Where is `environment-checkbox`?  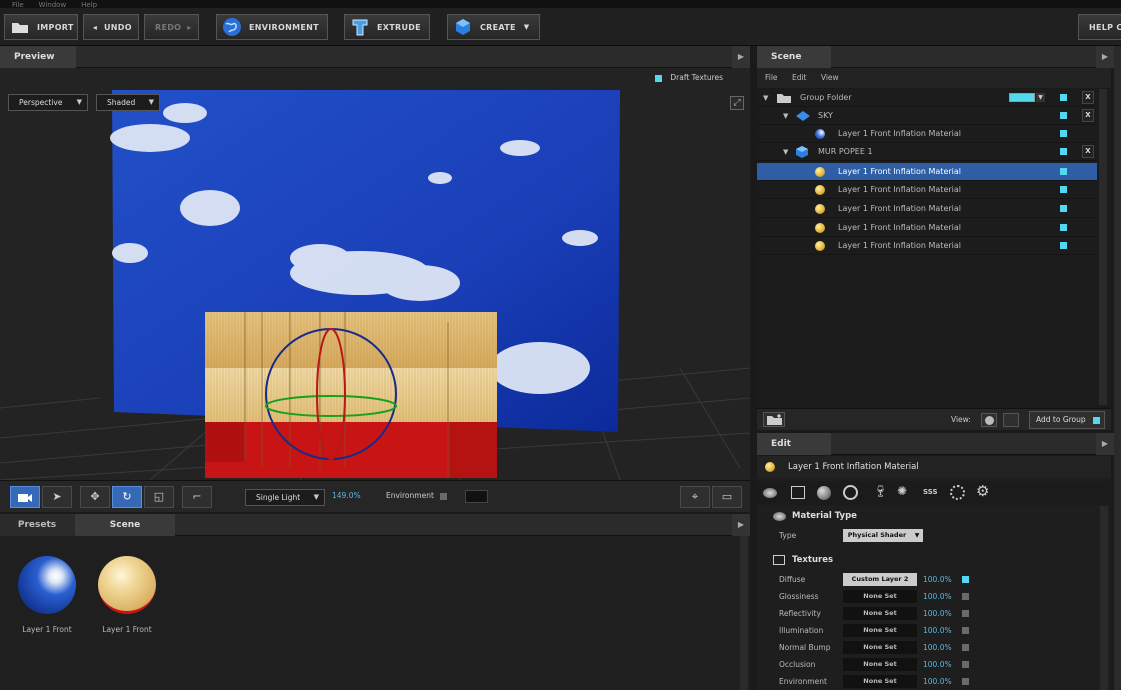
environment-checkbox is located at coordinates (443, 496).